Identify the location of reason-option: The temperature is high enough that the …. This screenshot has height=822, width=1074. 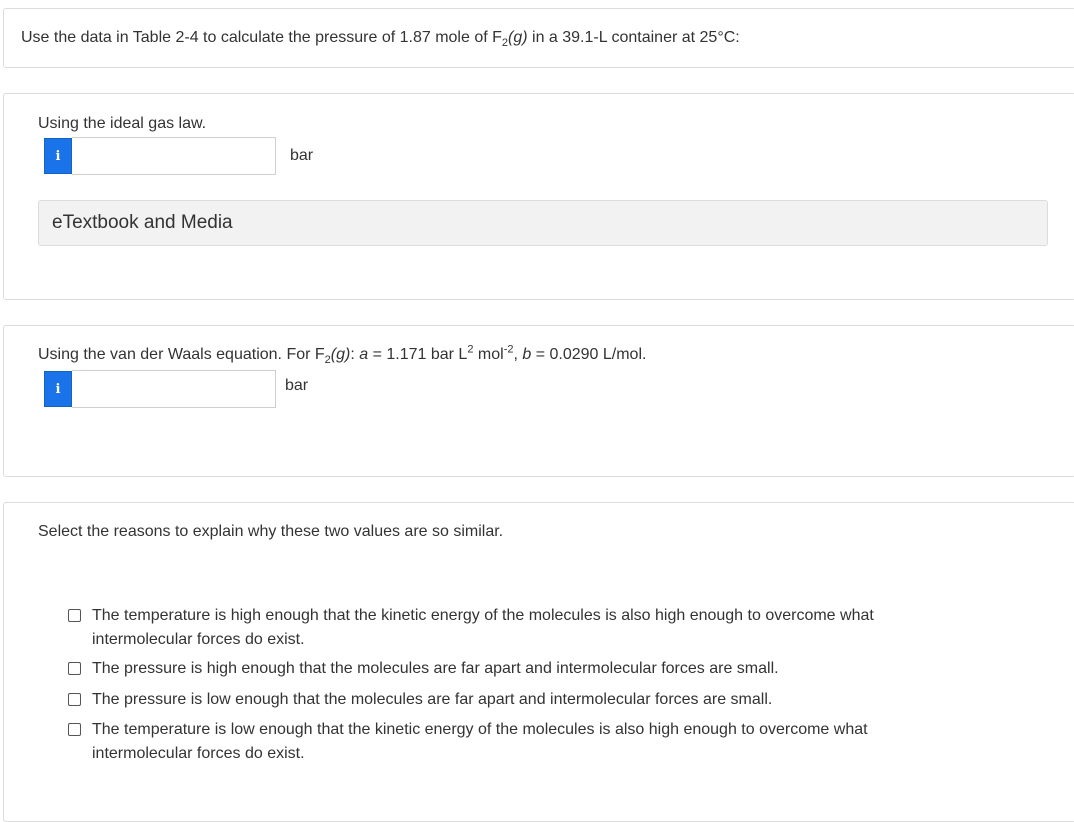
(528, 628).